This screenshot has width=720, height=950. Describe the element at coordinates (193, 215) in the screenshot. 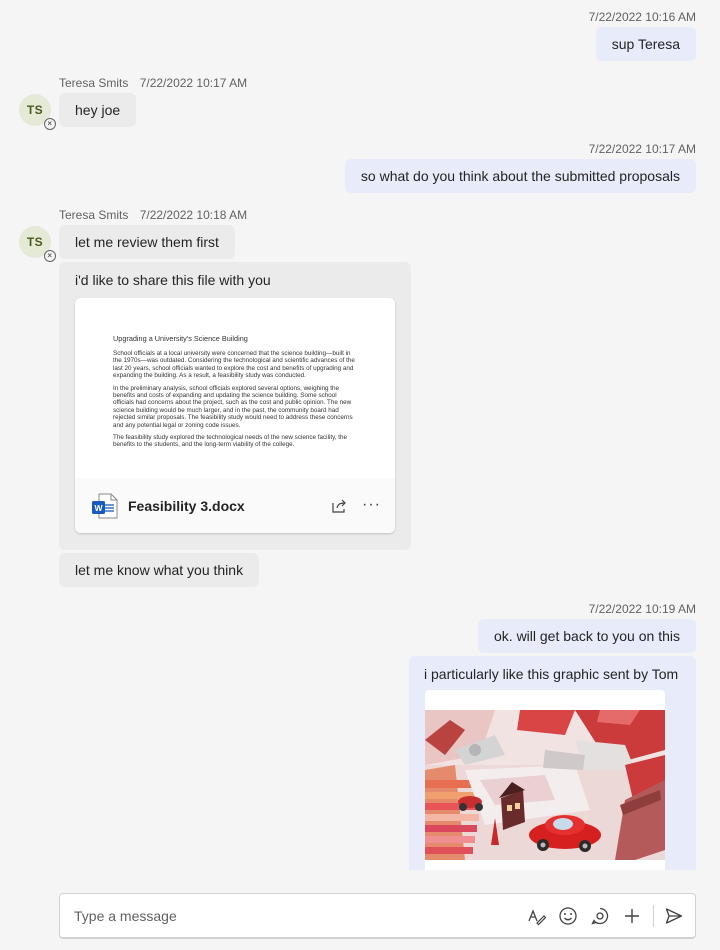

I see `message-timestamp: 7/22/2022 10:18 AM` at that location.